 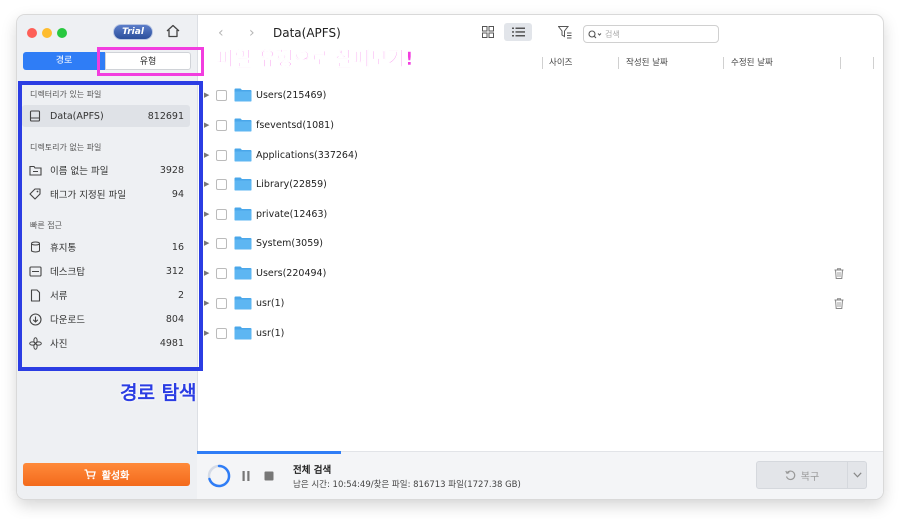 I want to click on recover-dropdown-button, so click(x=857, y=475).